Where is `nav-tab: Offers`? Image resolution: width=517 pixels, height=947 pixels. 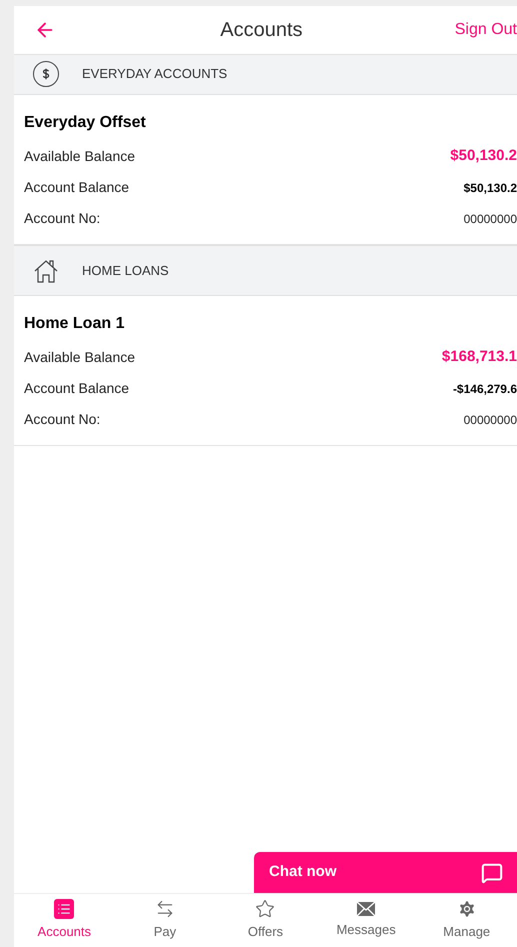 nav-tab: Offers is located at coordinates (265, 920).